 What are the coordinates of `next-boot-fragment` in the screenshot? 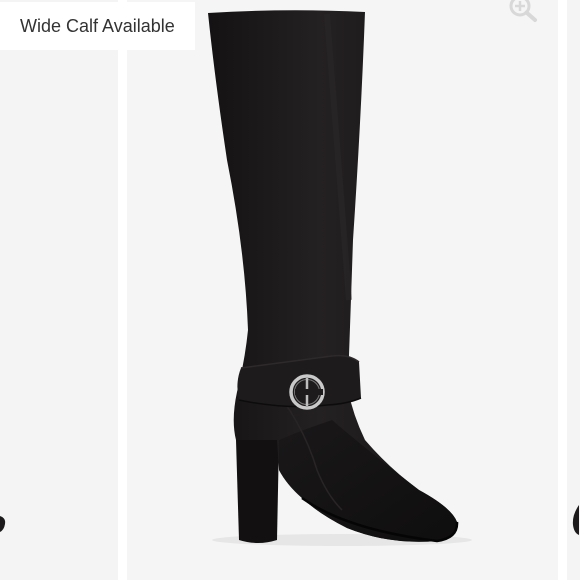 It's located at (575, 520).